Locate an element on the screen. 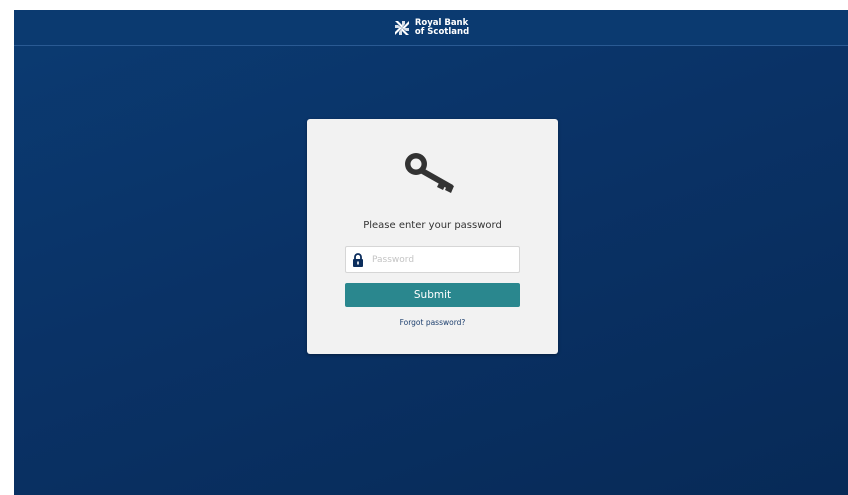 The width and height of the screenshot is (848, 495). password-field is located at coordinates (432, 259).